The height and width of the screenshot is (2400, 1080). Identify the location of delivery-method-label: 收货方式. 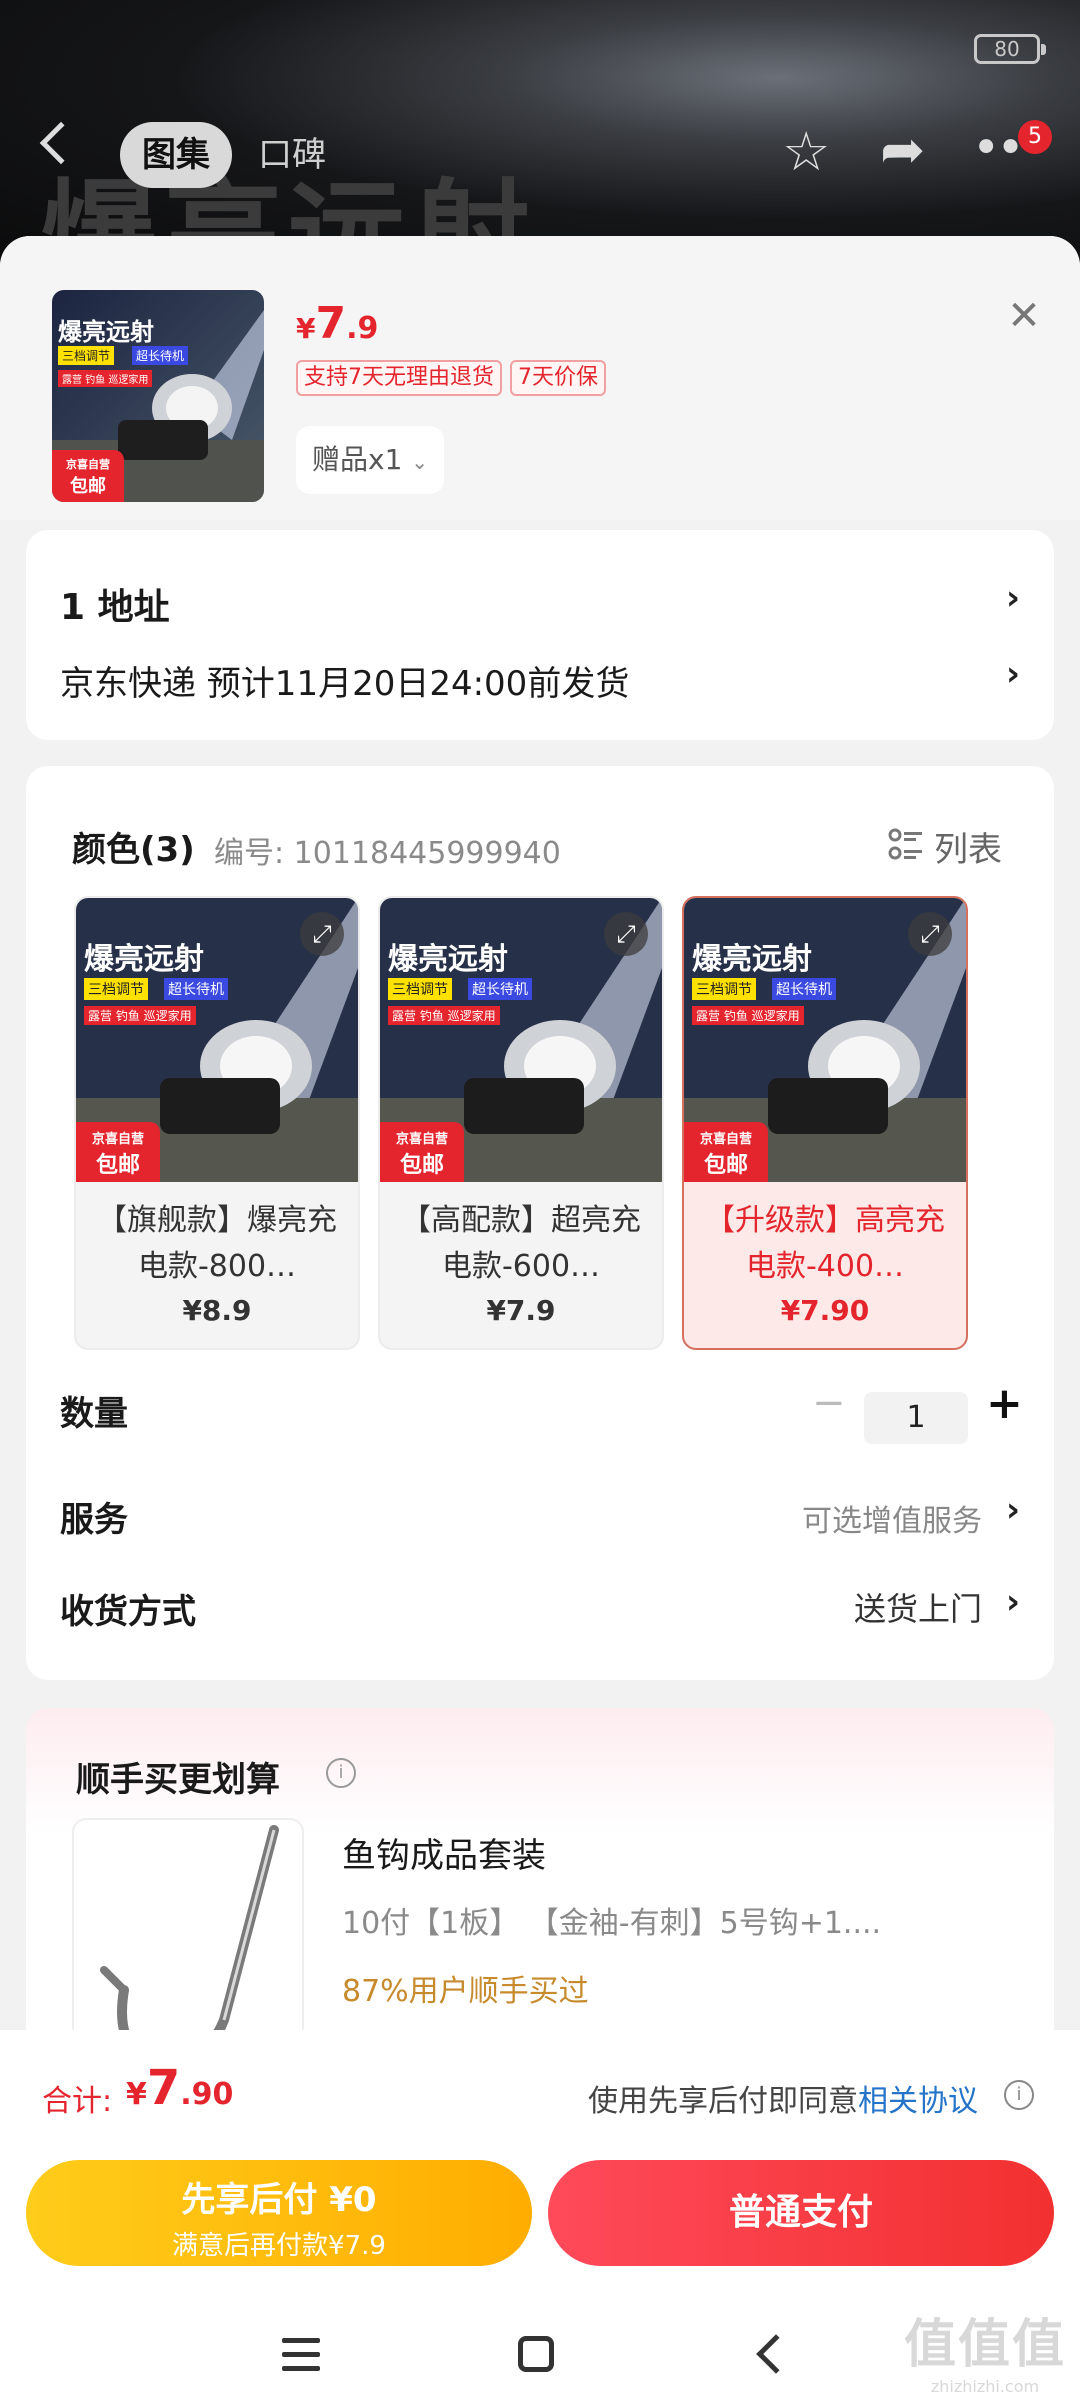
(128, 1612).